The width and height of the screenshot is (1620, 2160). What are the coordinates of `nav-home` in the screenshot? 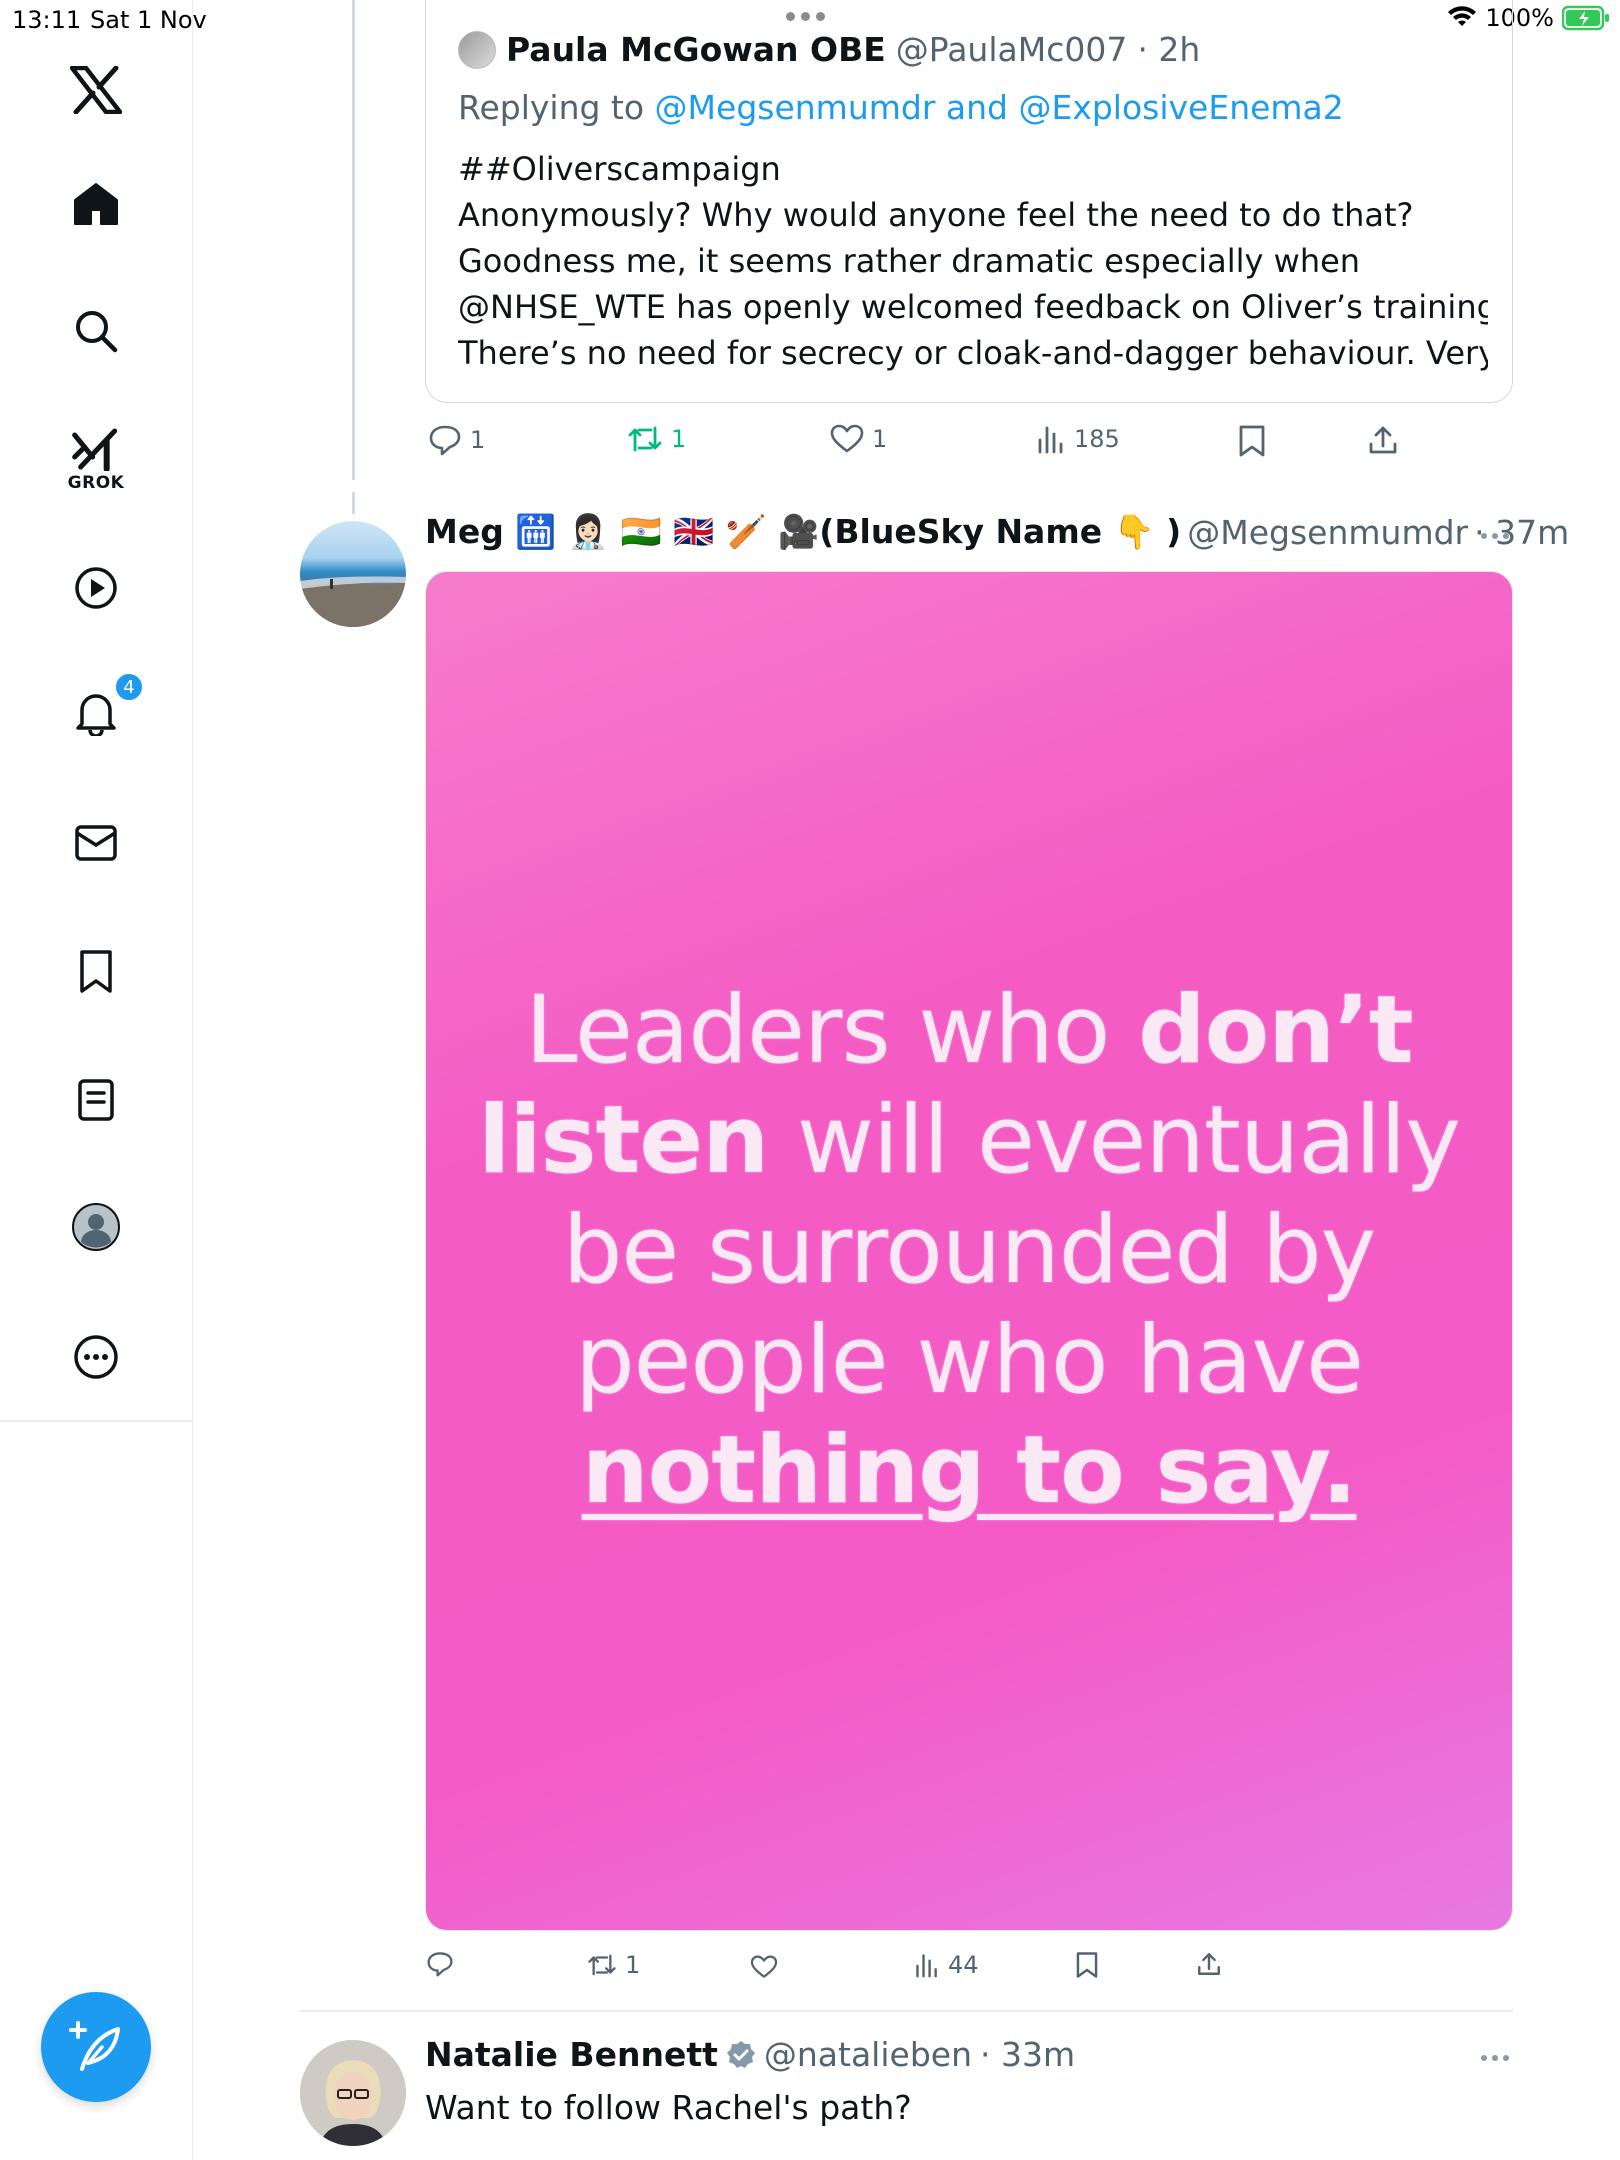 It's located at (96, 204).